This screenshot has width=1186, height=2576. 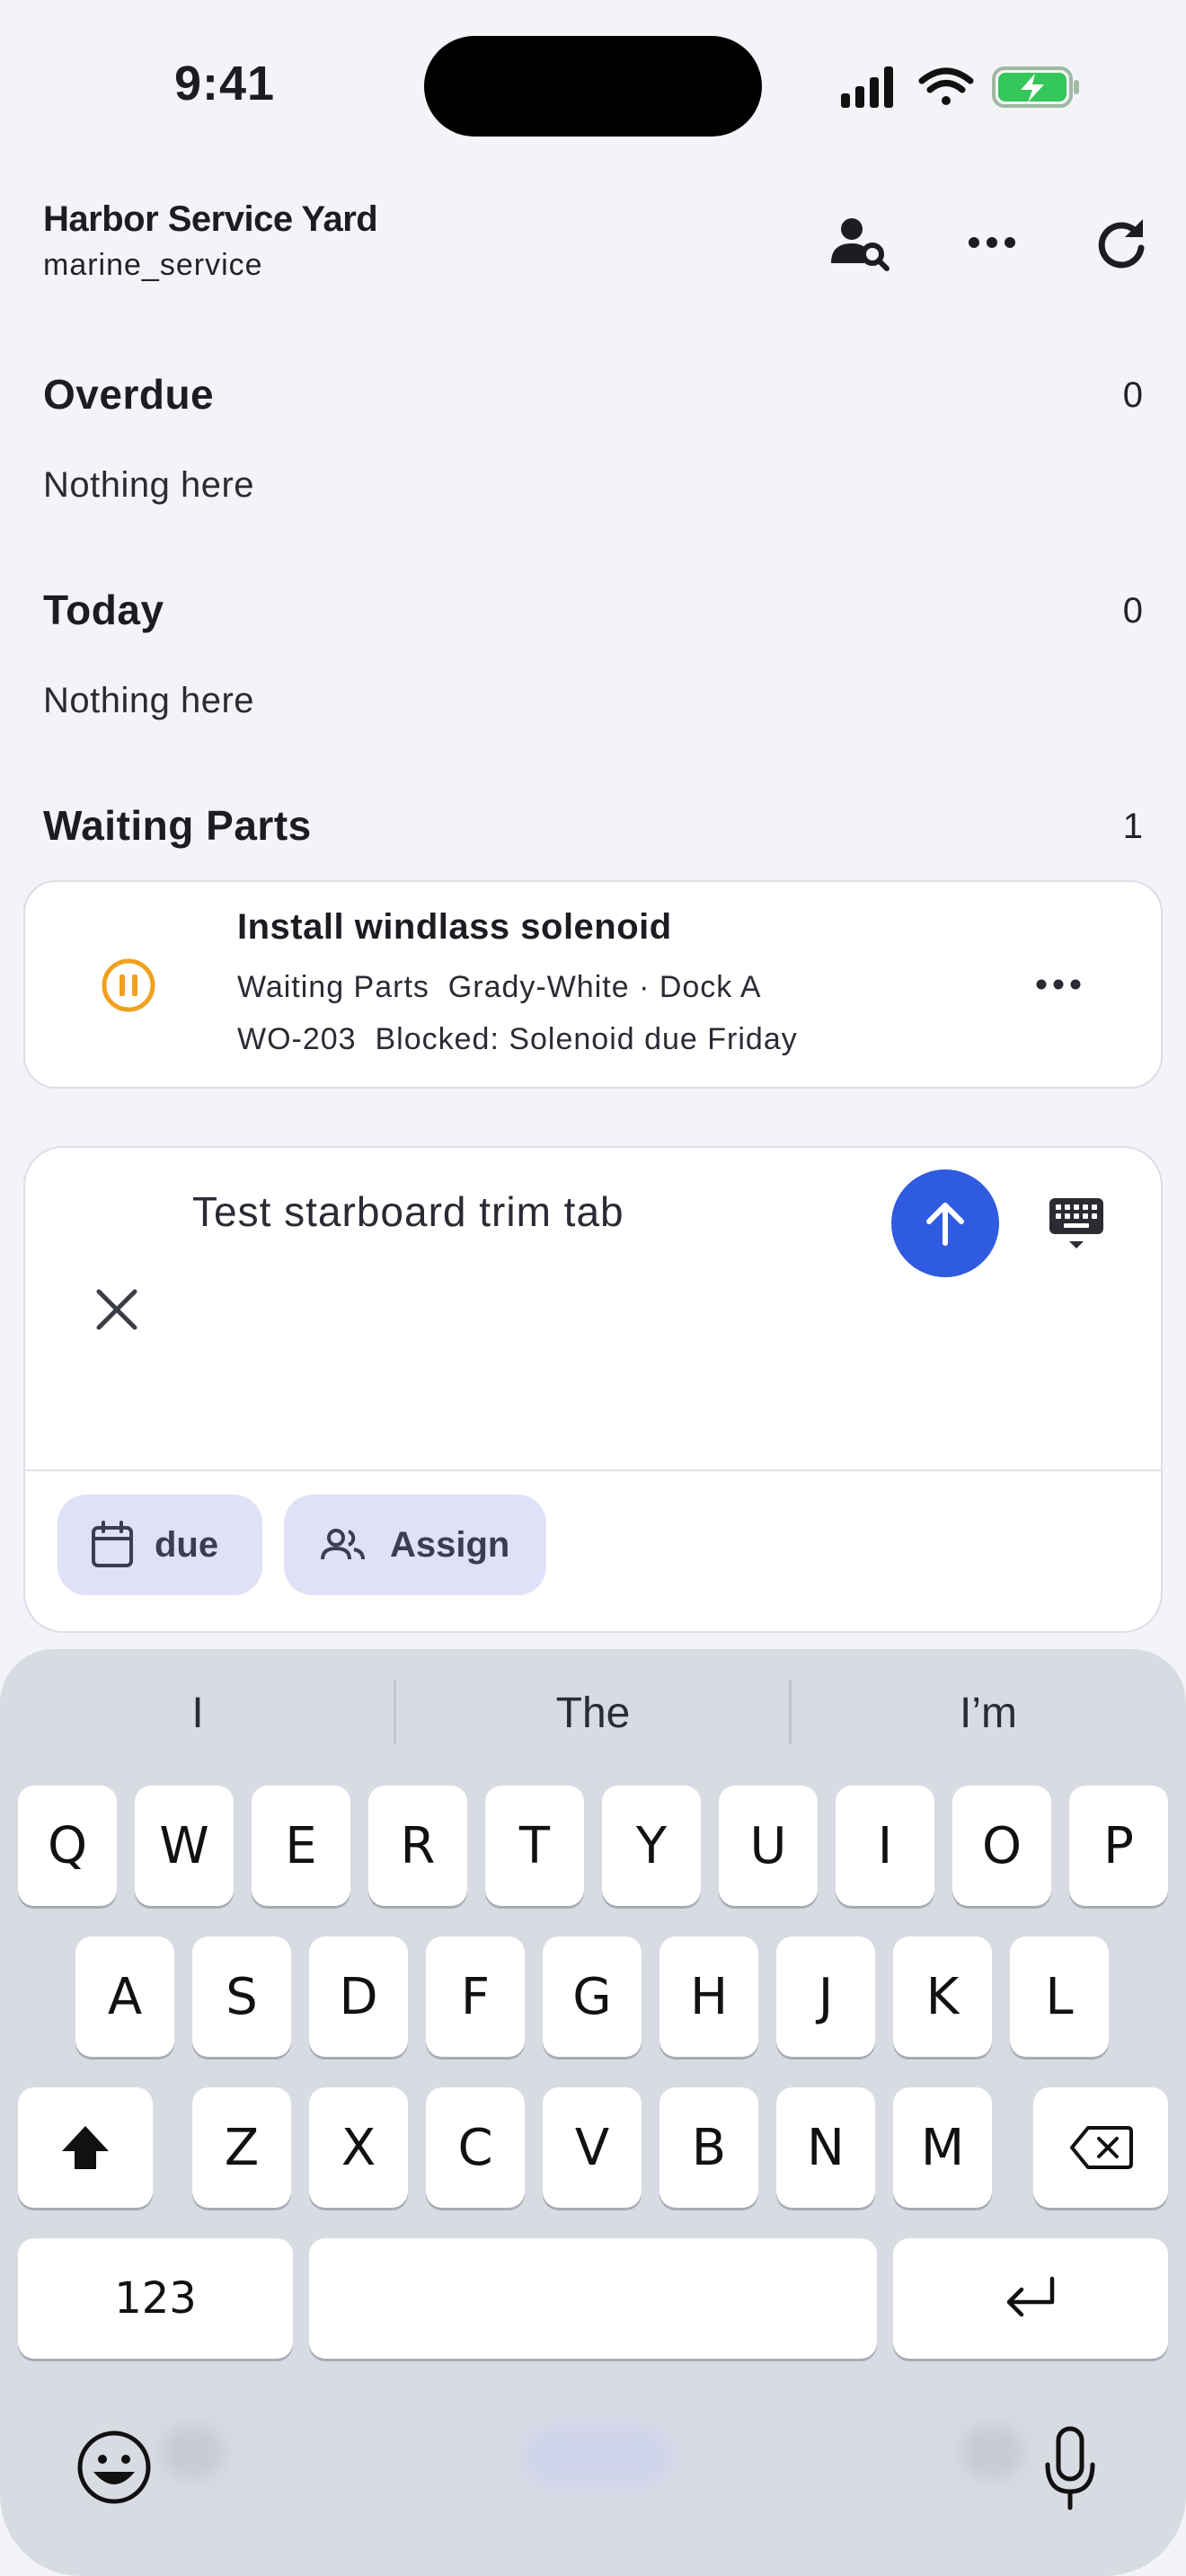 I want to click on microphone-icon, so click(x=1070, y=2468).